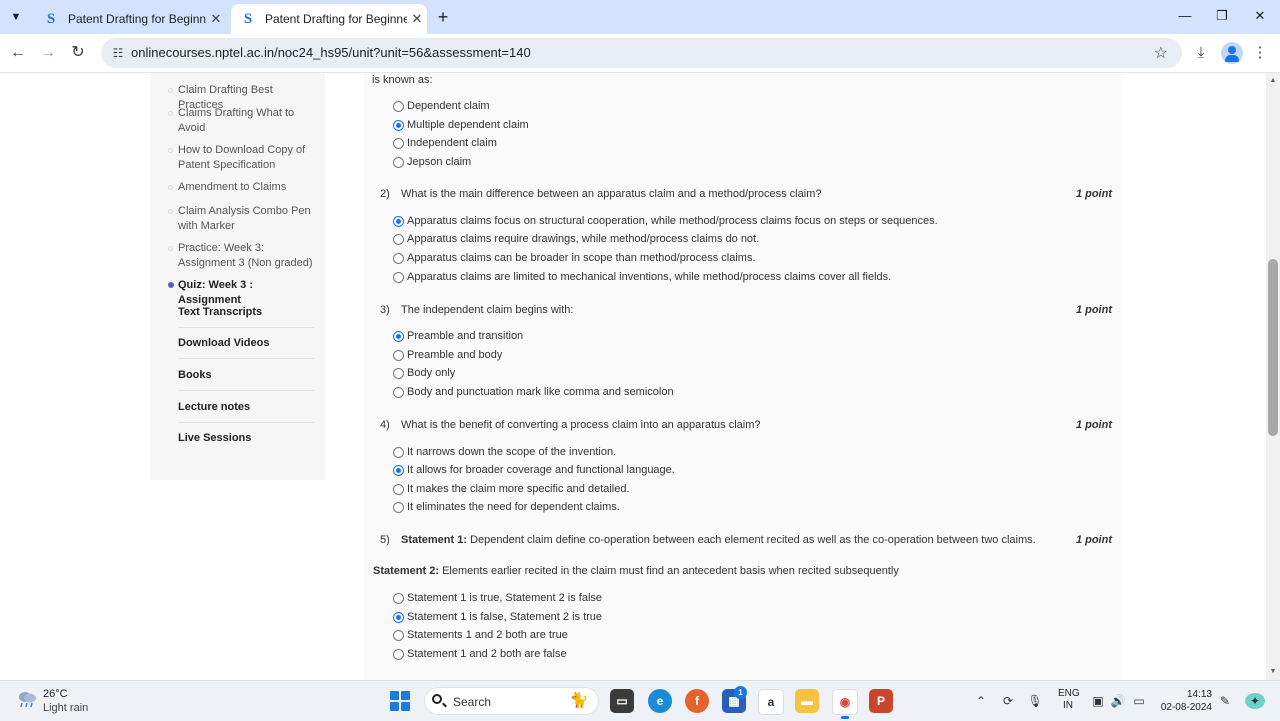  I want to click on q1-option-4: Jepson claim, so click(432, 162).